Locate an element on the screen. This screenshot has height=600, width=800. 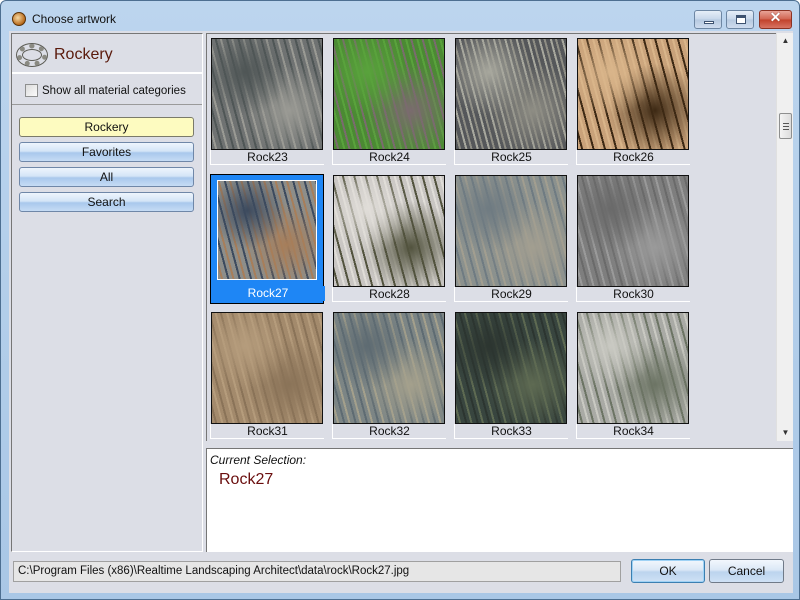
nav-favorites-button: Favorites is located at coordinates (106, 152).